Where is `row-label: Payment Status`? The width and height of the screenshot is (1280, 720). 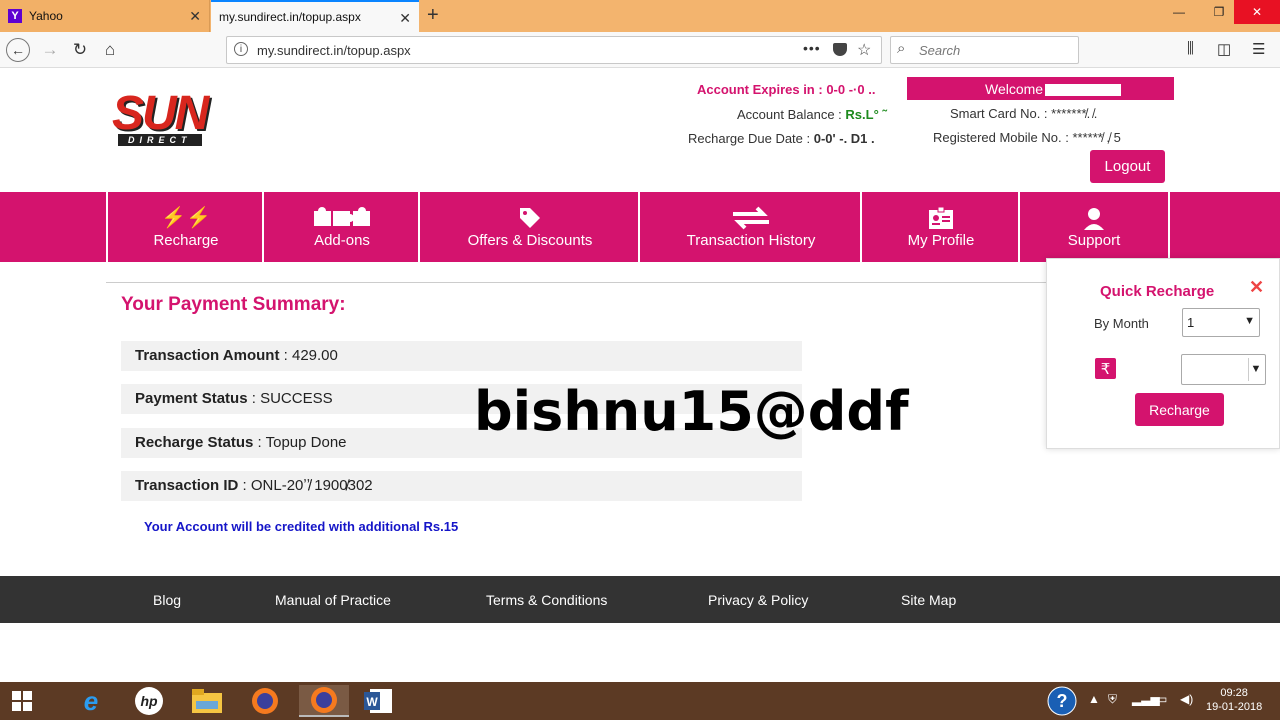 row-label: Payment Status is located at coordinates (191, 398).